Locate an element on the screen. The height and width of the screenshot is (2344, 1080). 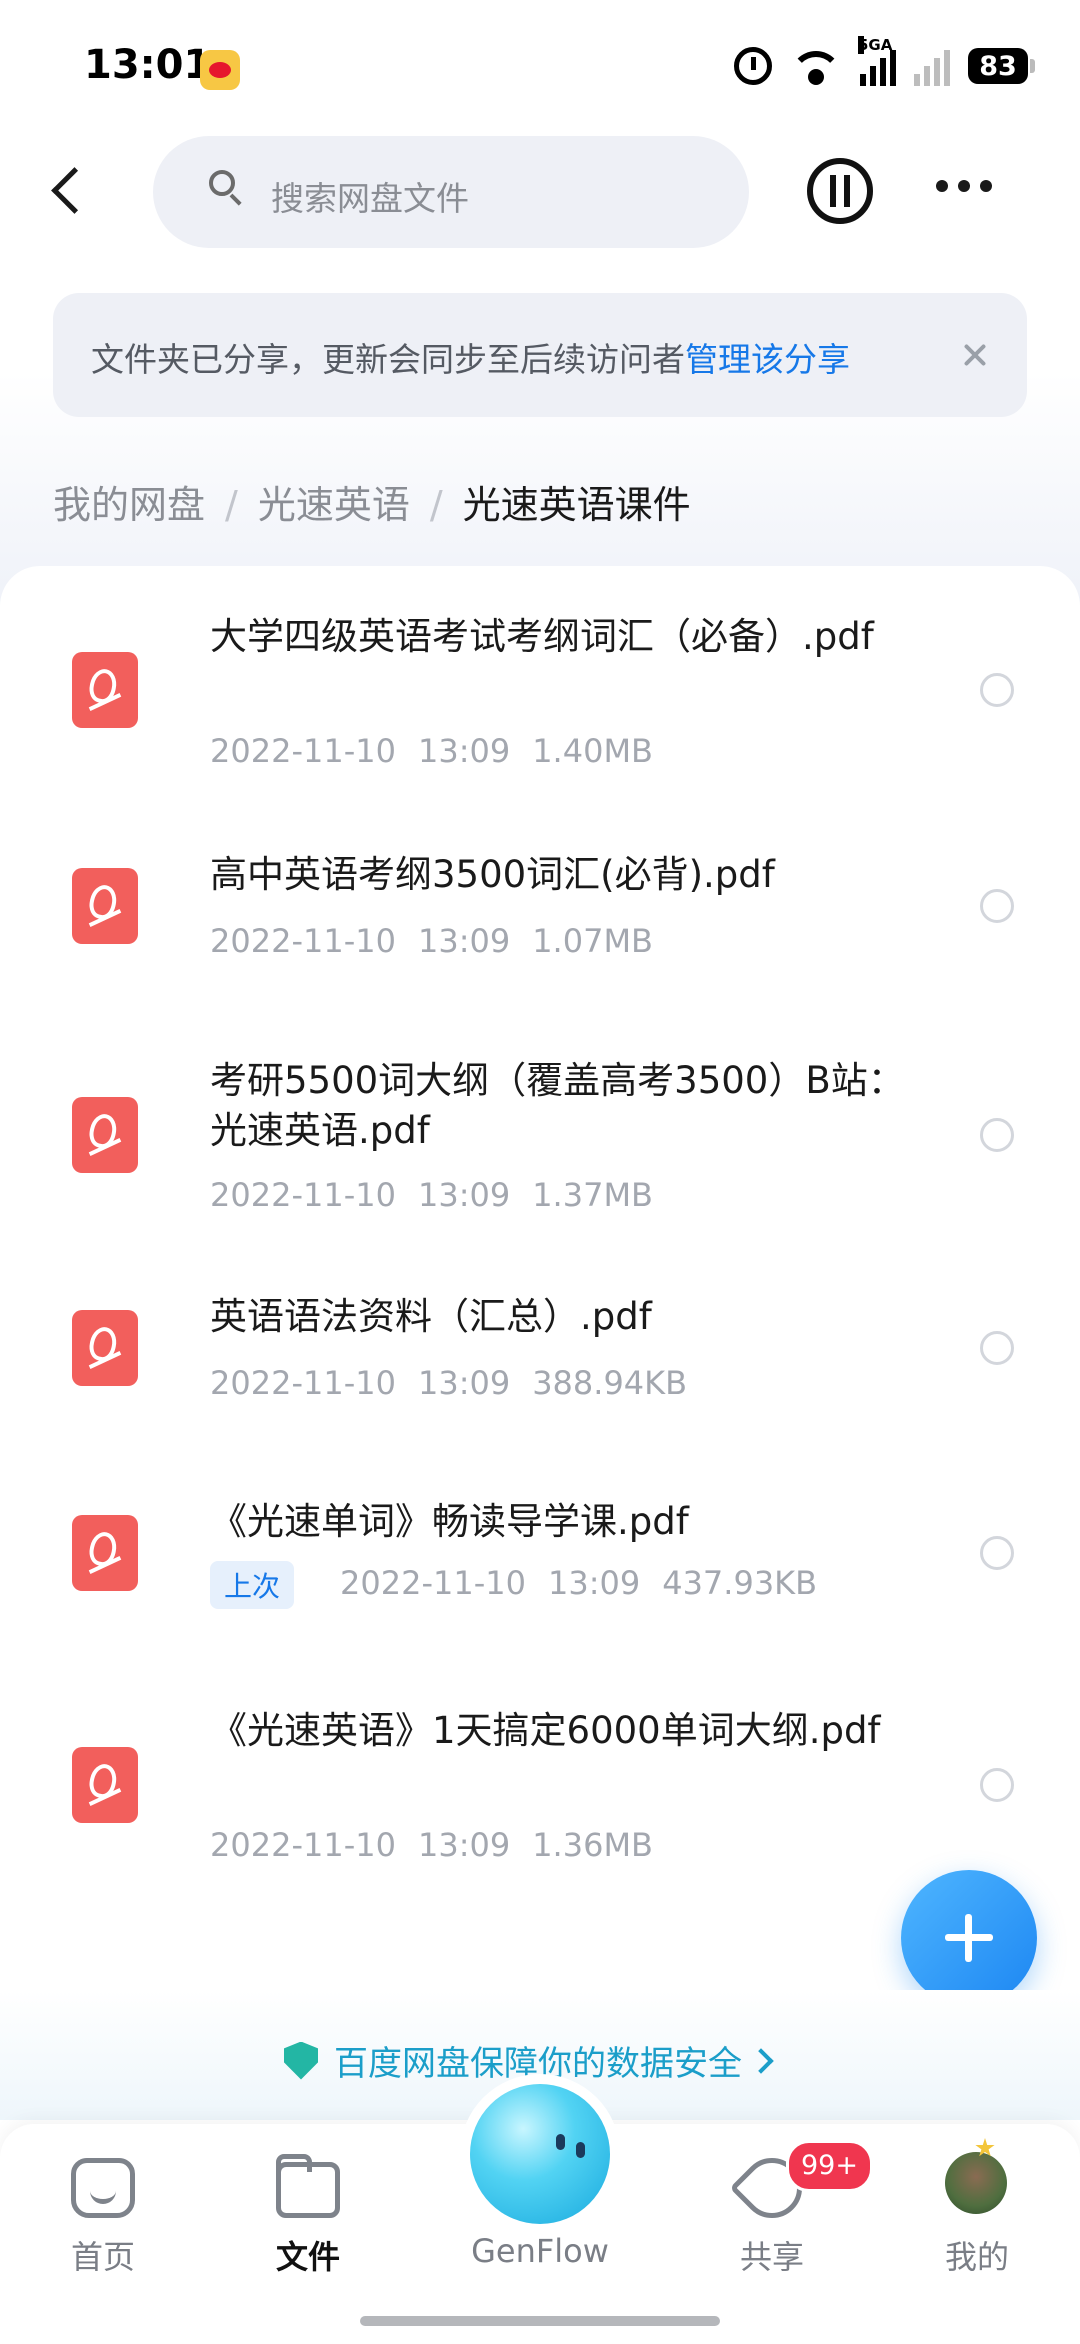
nav-home-label: 首页 is located at coordinates (102, 2257).